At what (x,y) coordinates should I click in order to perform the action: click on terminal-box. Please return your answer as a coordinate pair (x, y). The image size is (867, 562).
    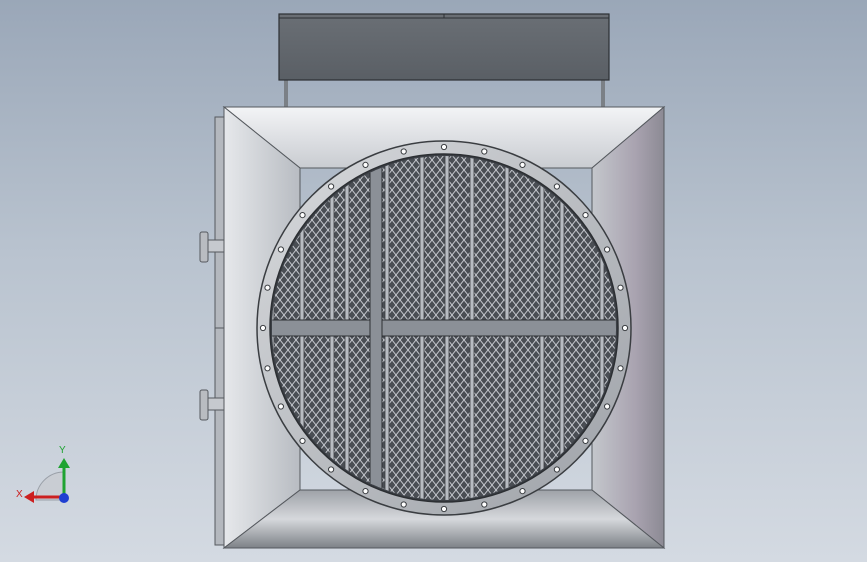
    Looking at the image, I should click on (444, 60).